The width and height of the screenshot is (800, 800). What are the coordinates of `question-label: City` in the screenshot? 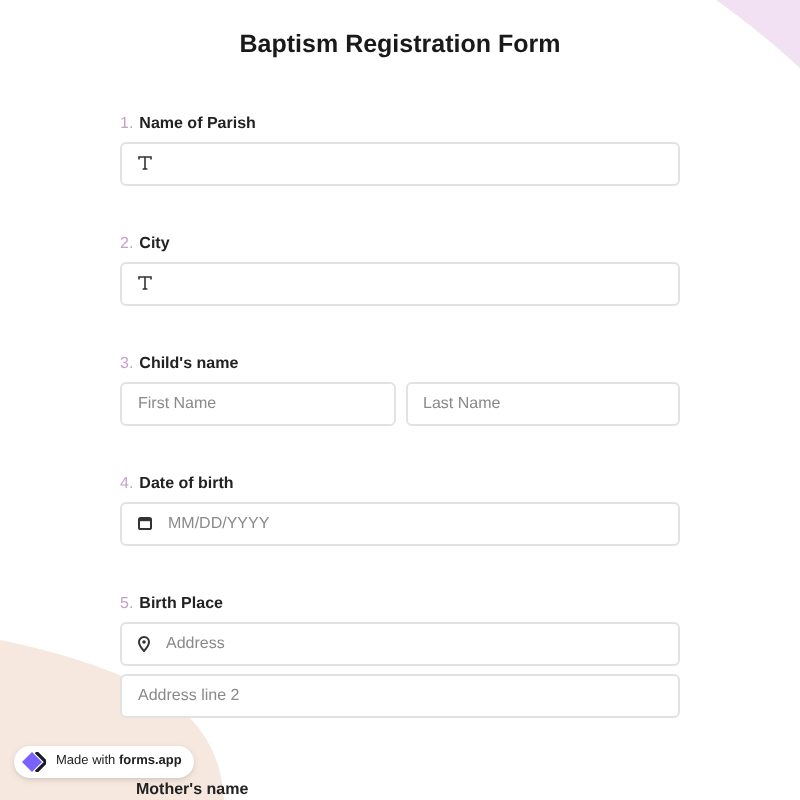 It's located at (154, 243).